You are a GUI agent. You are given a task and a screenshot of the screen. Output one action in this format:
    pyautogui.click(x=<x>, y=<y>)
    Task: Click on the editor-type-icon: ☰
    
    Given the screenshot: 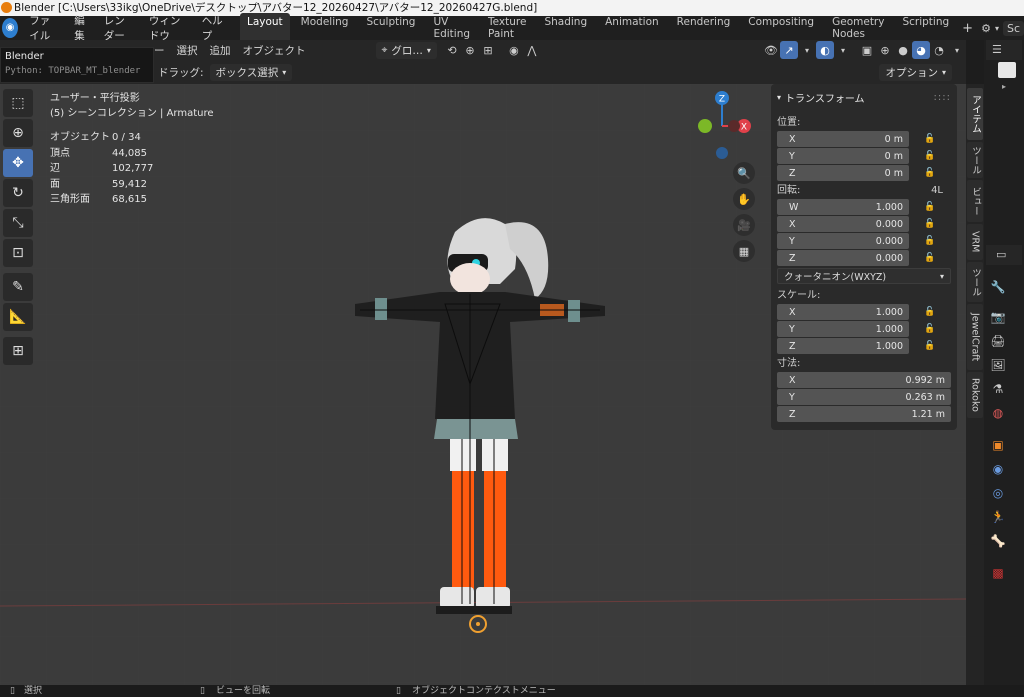 What is the action you would take?
    pyautogui.click(x=997, y=49)
    